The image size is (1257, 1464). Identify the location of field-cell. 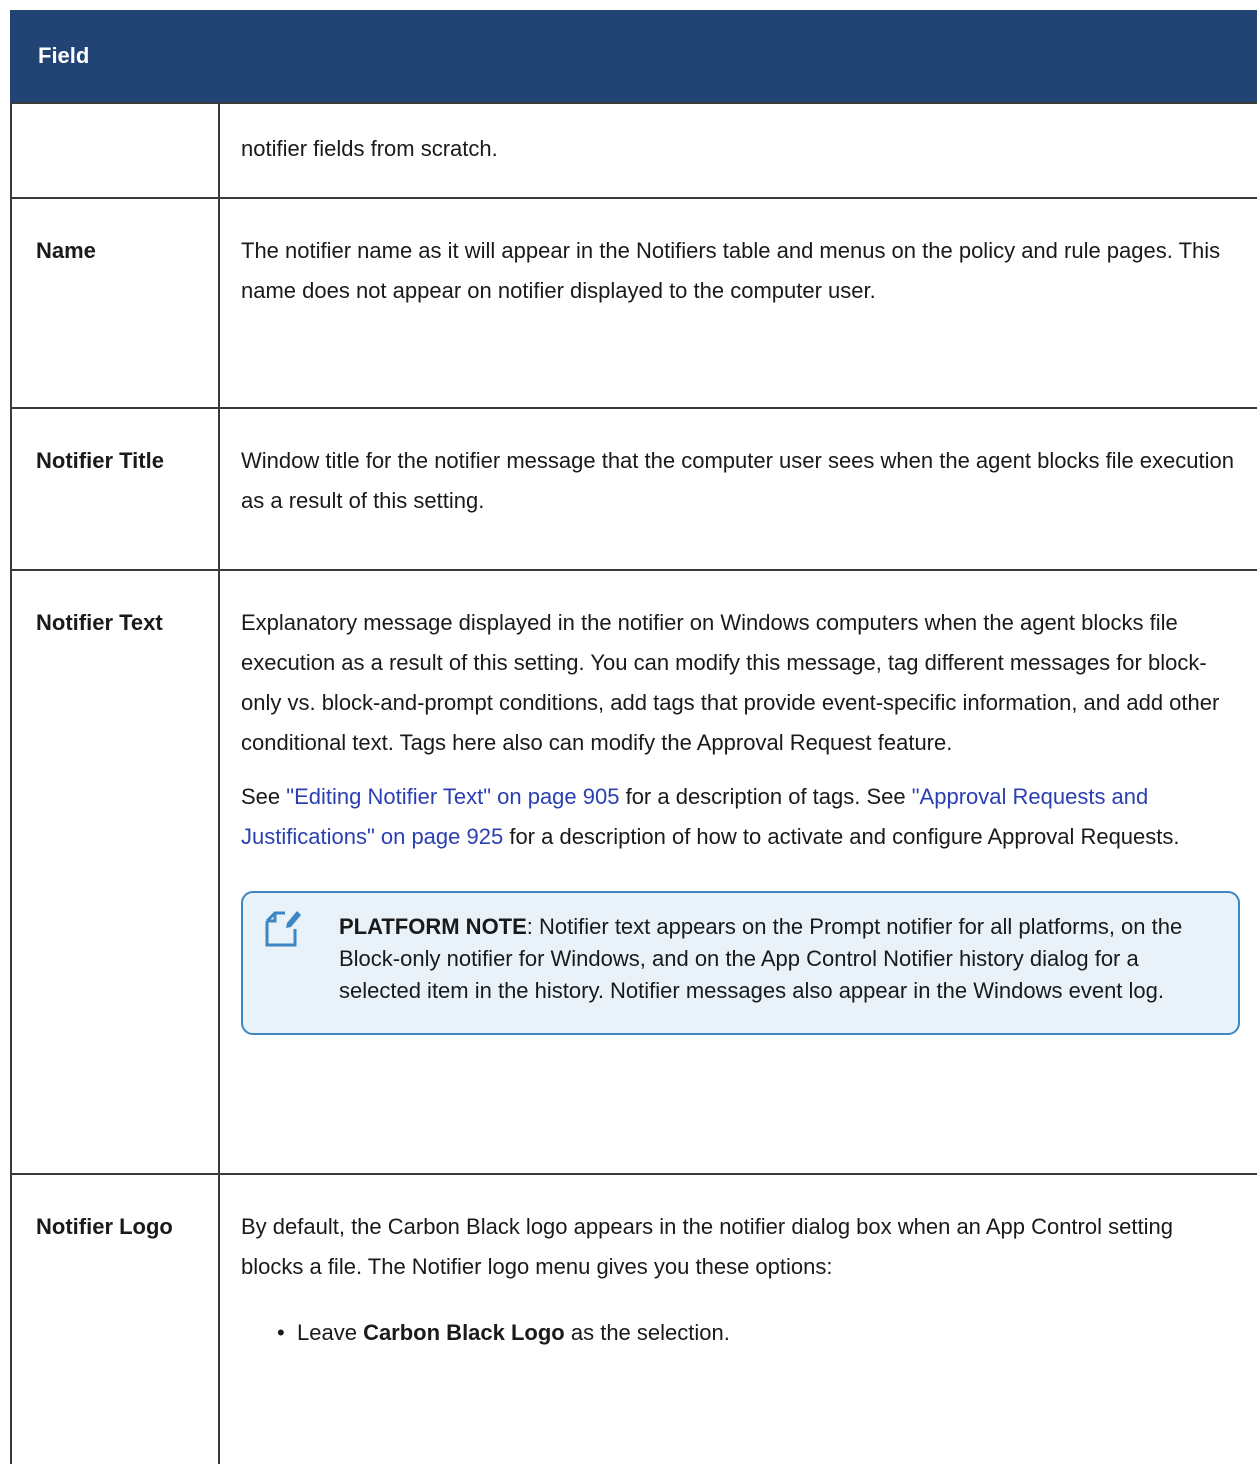
(115, 150).